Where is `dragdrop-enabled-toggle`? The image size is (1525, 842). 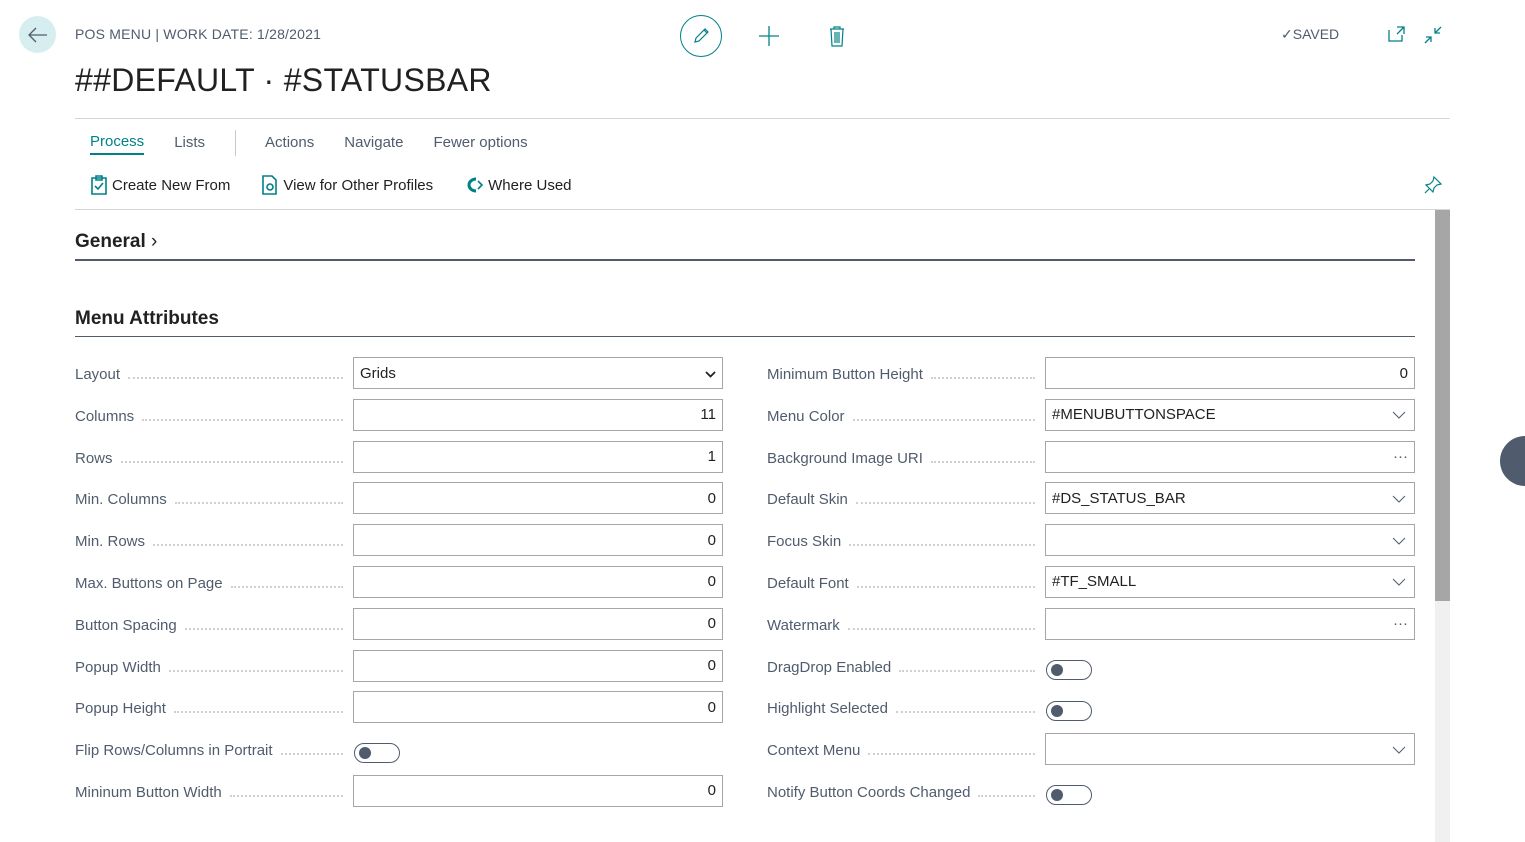 dragdrop-enabled-toggle is located at coordinates (1069, 669).